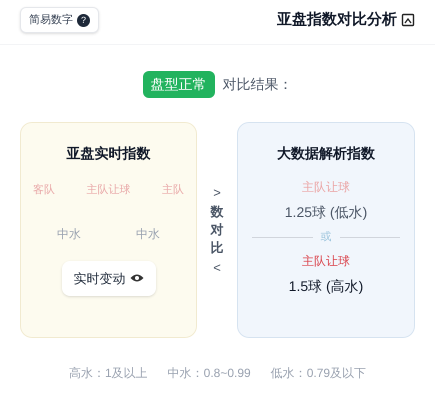 The height and width of the screenshot is (400, 435). Describe the element at coordinates (217, 230) in the screenshot. I see `compare-label: 数对比` at that location.